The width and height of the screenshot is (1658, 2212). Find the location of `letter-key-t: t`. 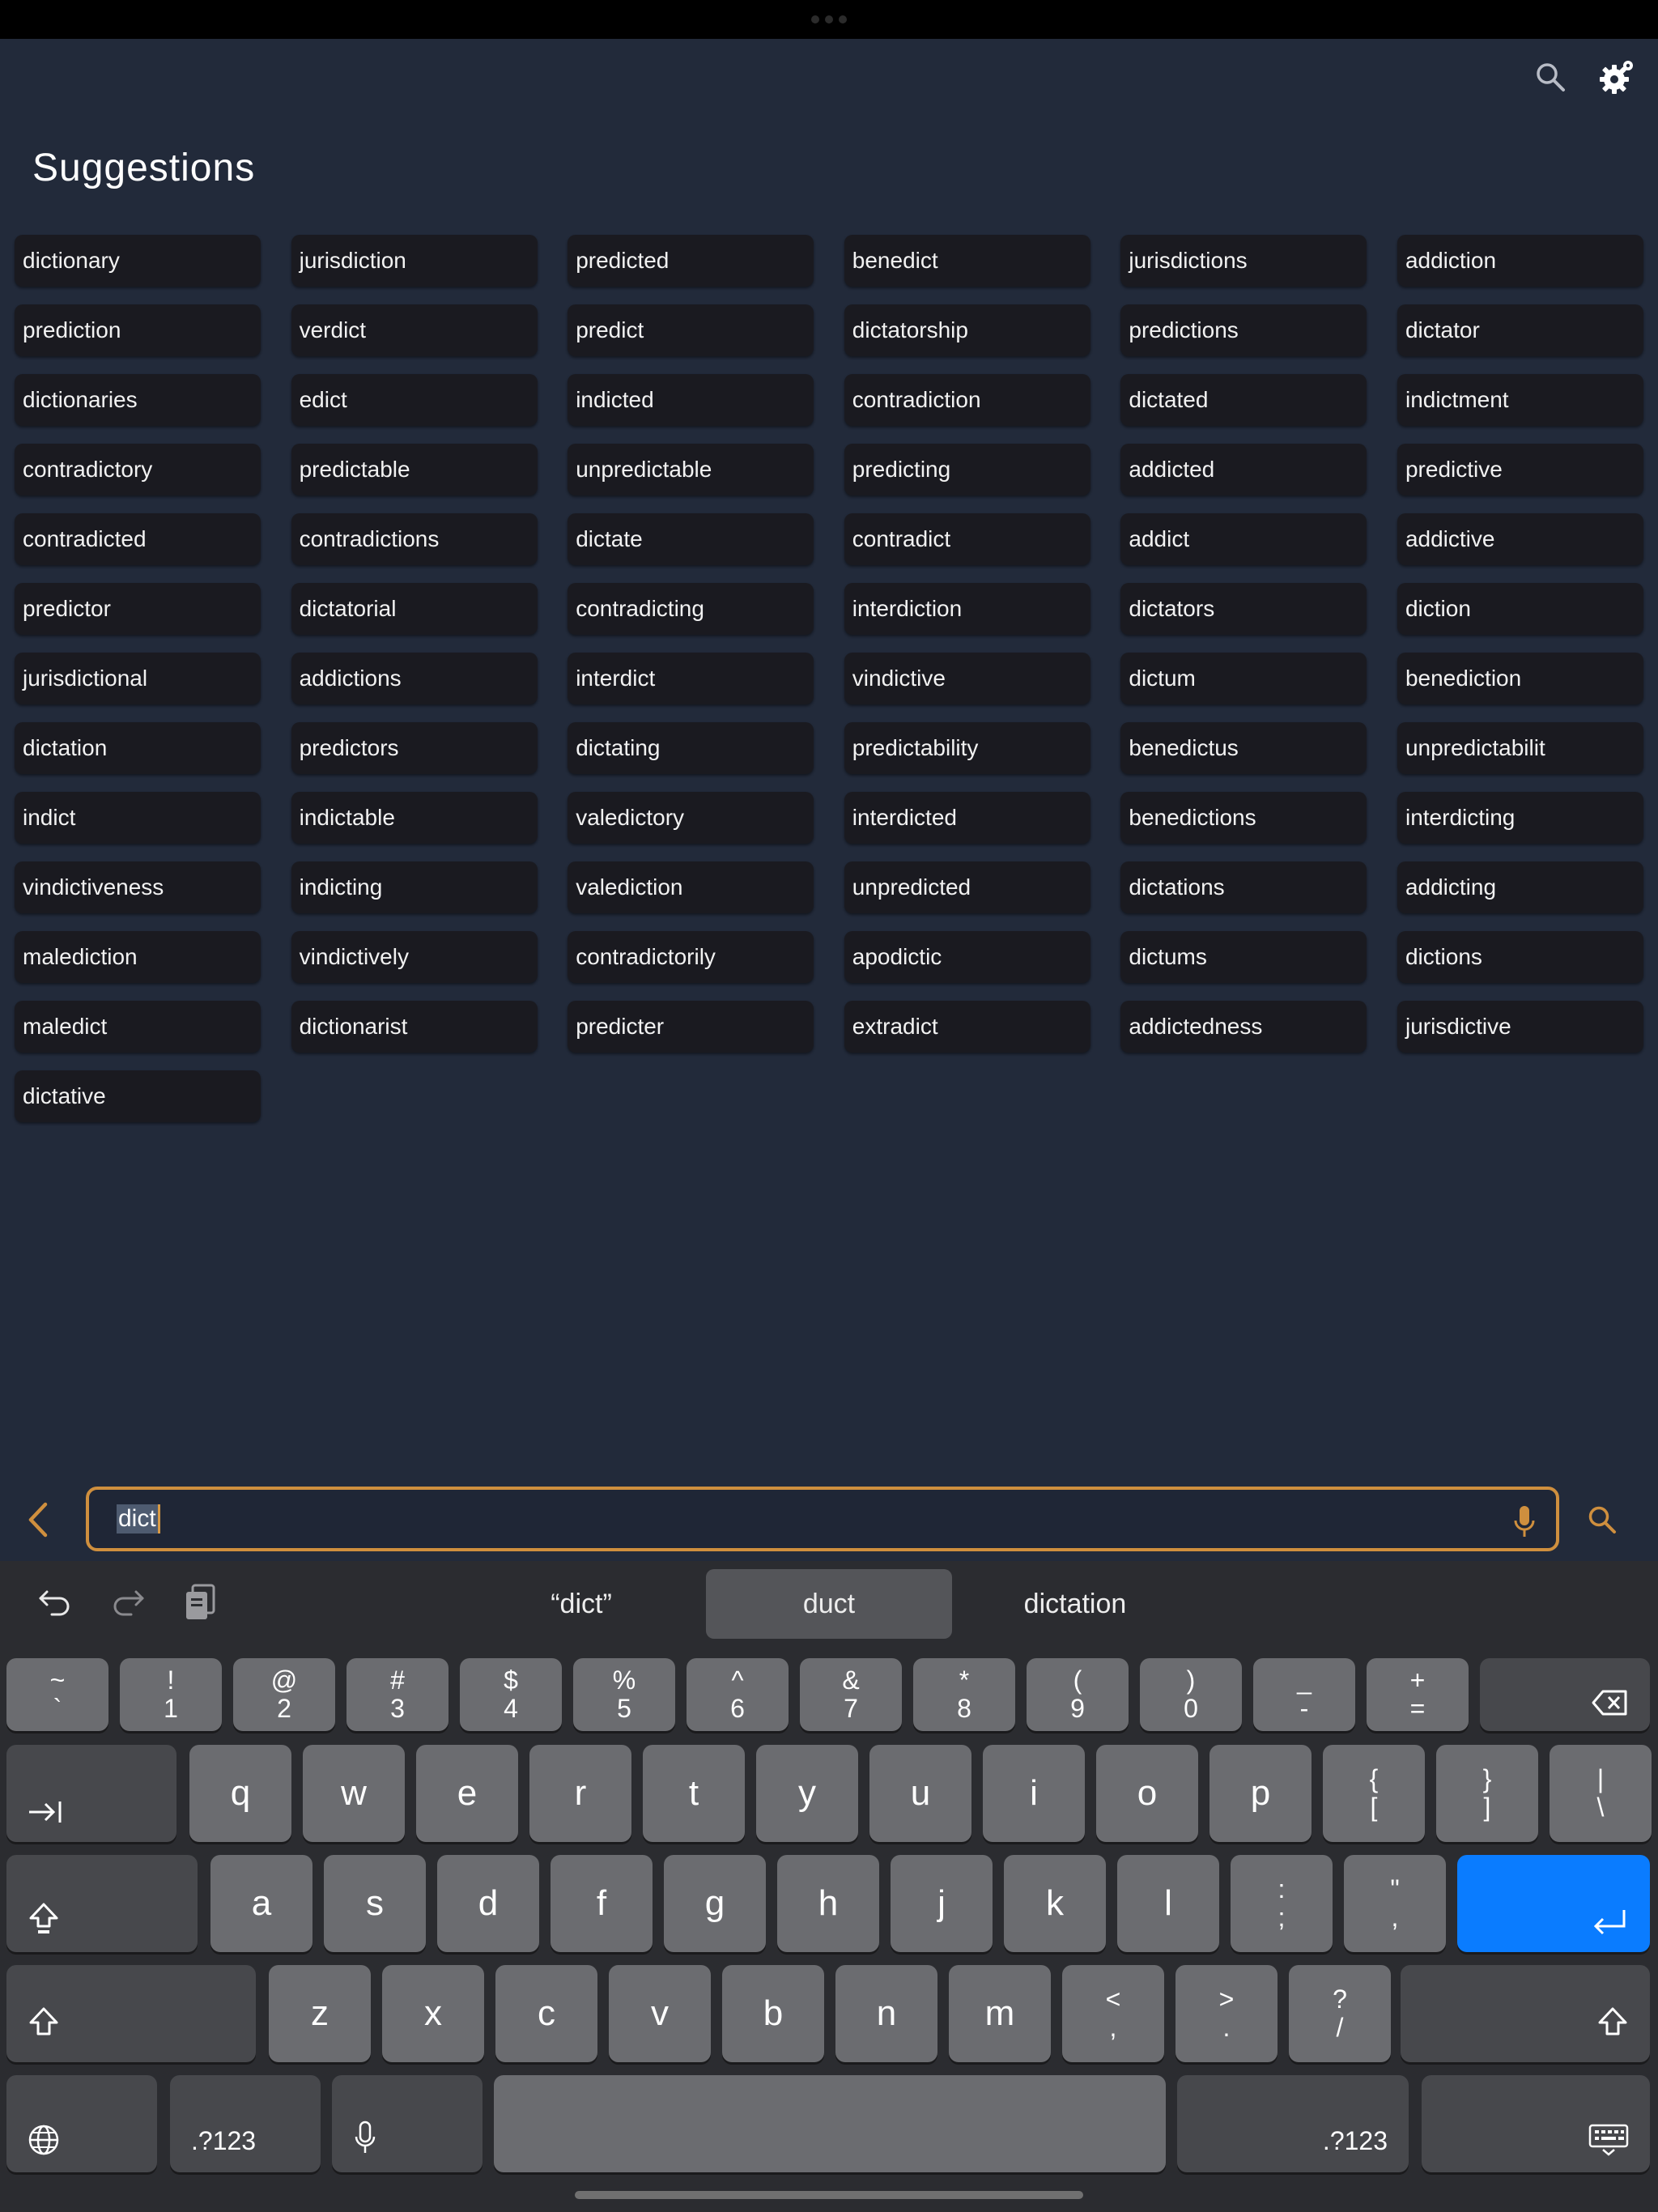

letter-key-t: t is located at coordinates (694, 1794).